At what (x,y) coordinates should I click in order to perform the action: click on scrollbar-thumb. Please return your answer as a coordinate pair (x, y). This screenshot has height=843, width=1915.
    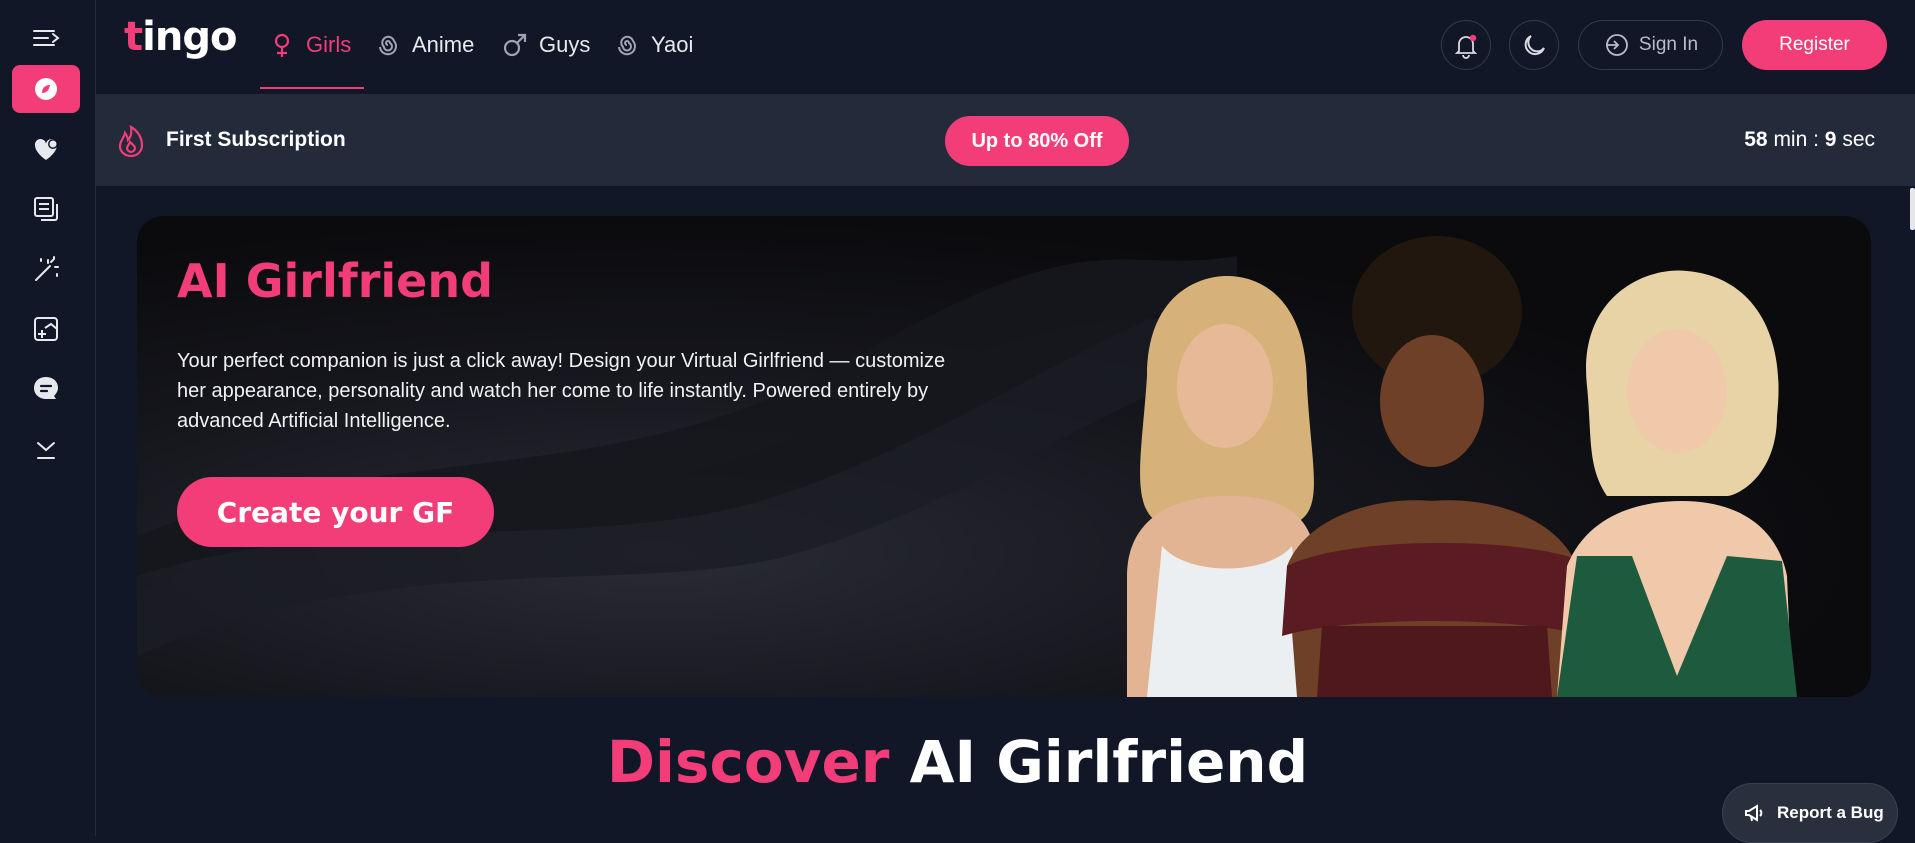
    Looking at the image, I should click on (1912, 209).